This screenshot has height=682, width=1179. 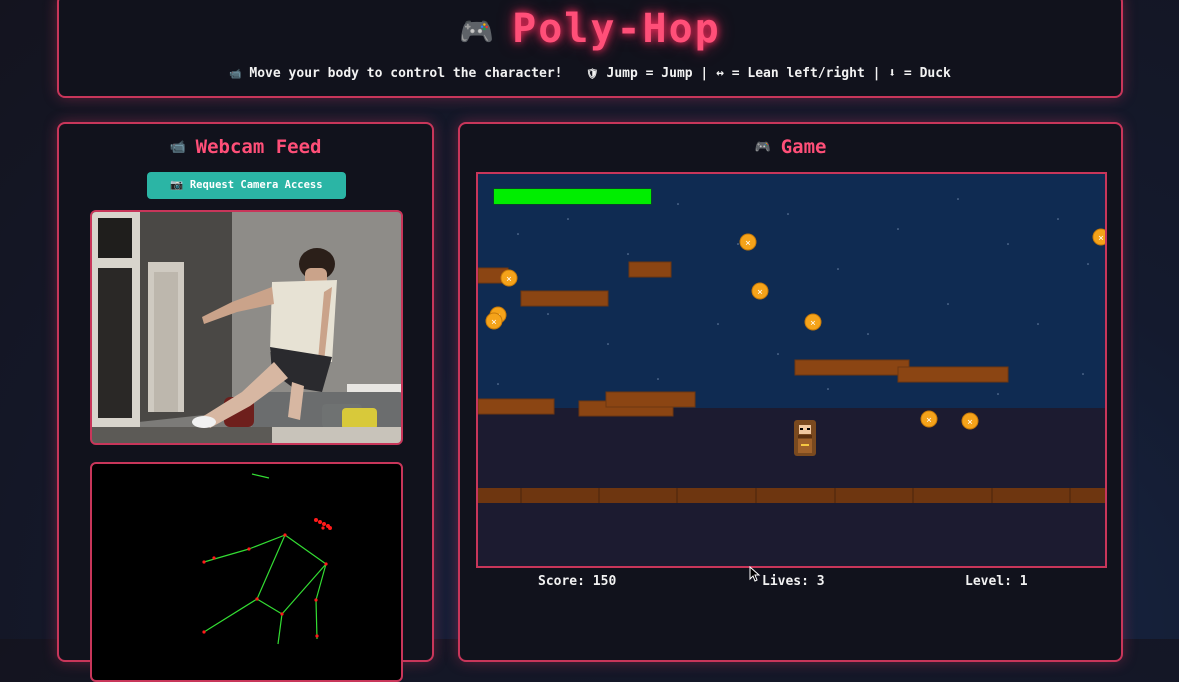 What do you see at coordinates (616, 29) in the screenshot?
I see `title-text: Poly-Hop` at bounding box center [616, 29].